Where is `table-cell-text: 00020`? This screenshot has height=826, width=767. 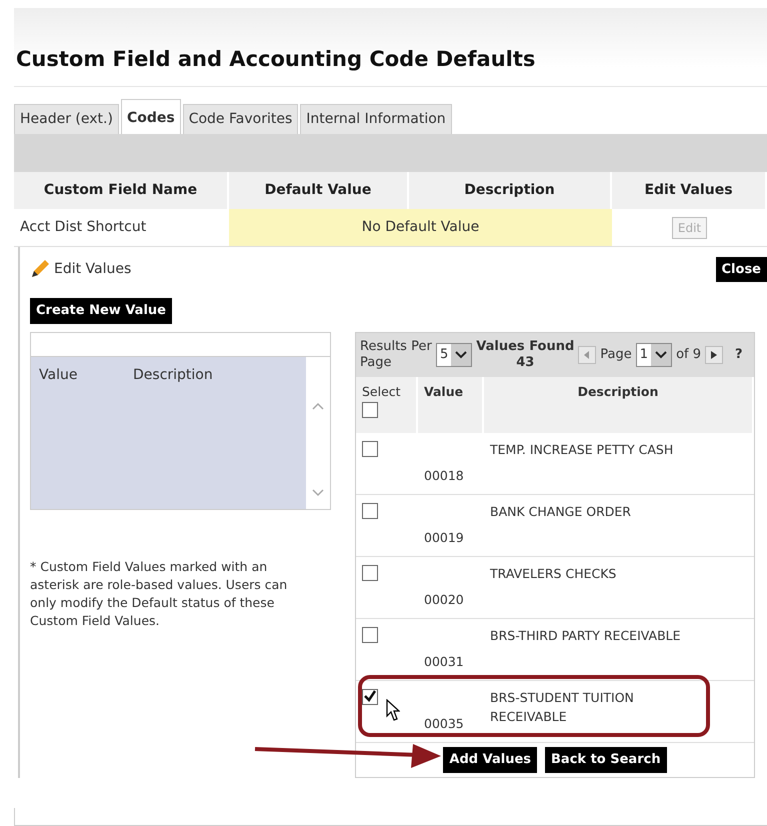 table-cell-text: 00020 is located at coordinates (444, 600).